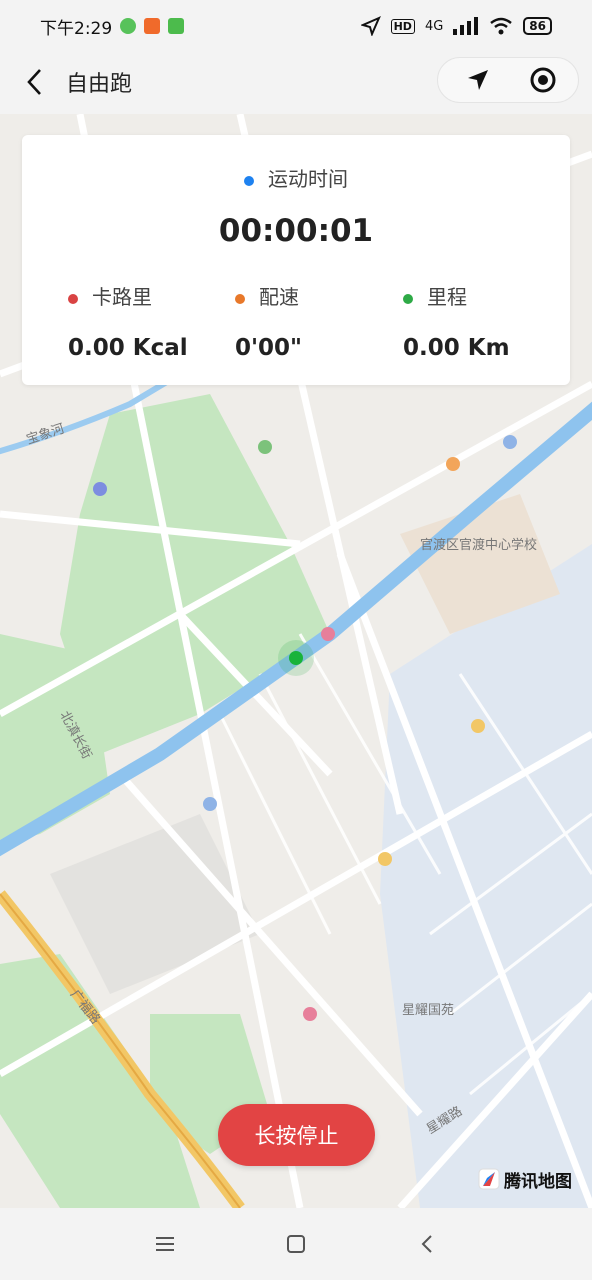  I want to click on time-label-row: 运动时间, so click(296, 177).